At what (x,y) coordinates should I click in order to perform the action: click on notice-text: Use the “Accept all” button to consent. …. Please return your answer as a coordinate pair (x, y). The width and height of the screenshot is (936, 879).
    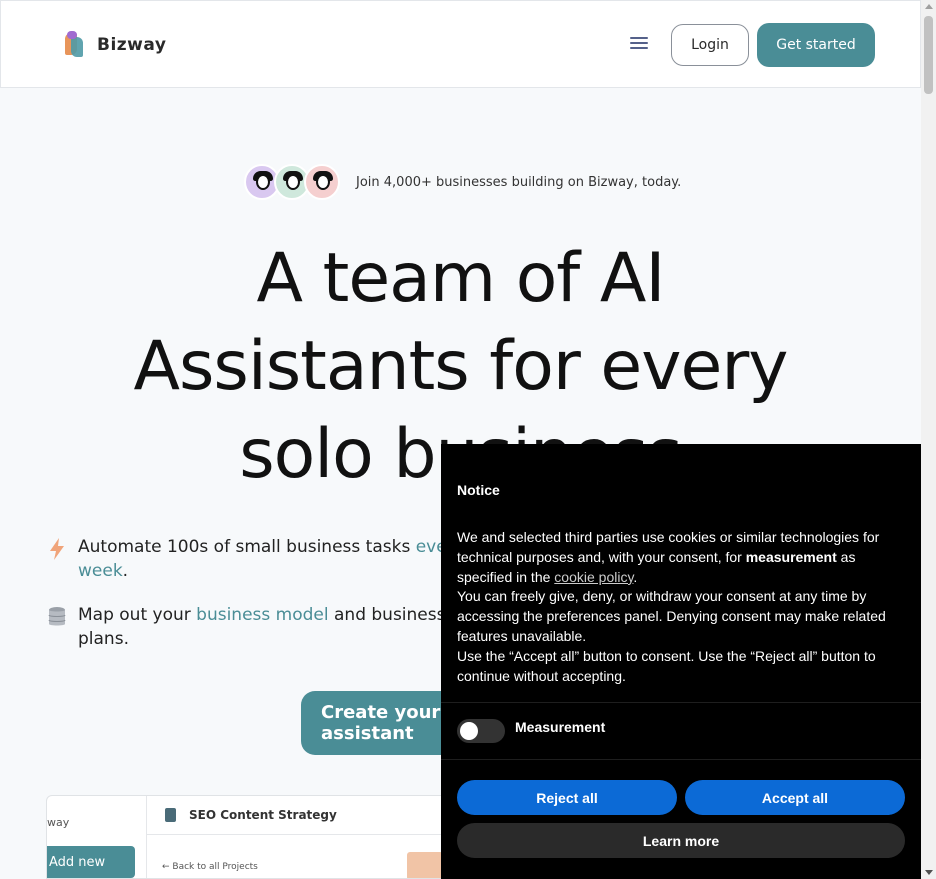
    Looking at the image, I should click on (666, 665).